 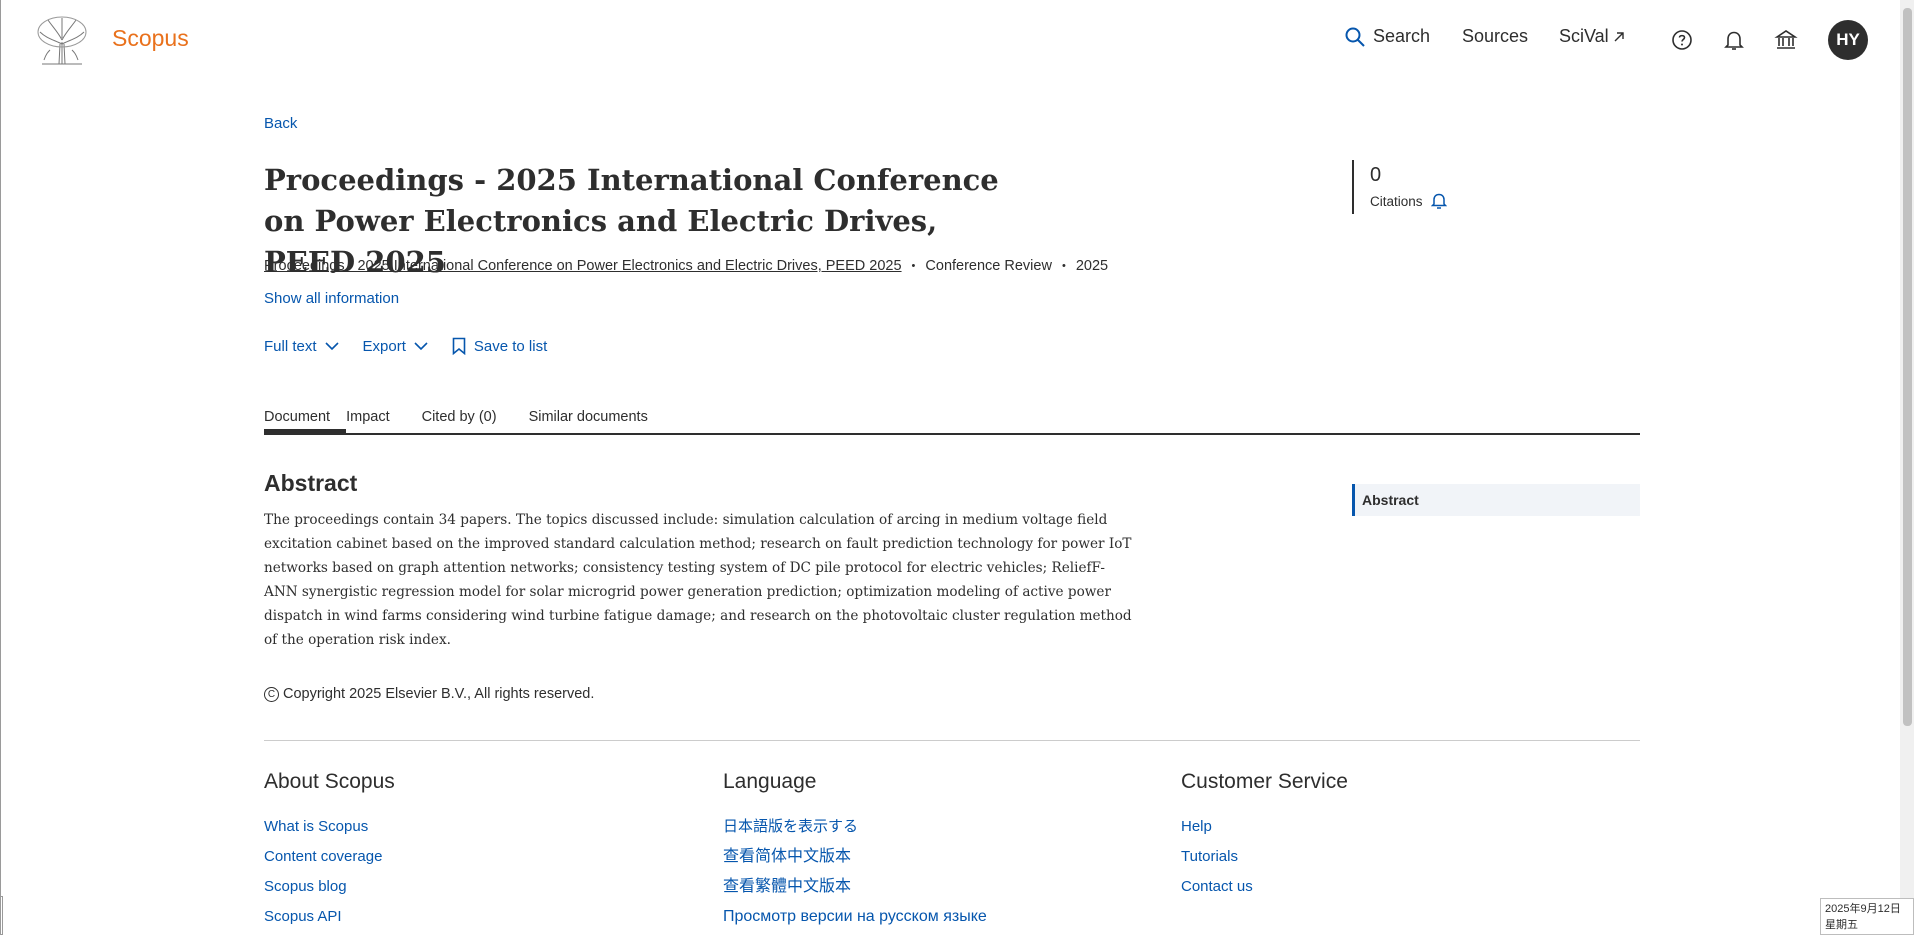 What do you see at coordinates (855, 917) in the screenshot?
I see `footer-link-russian: Просмотр версии на русском языке` at bounding box center [855, 917].